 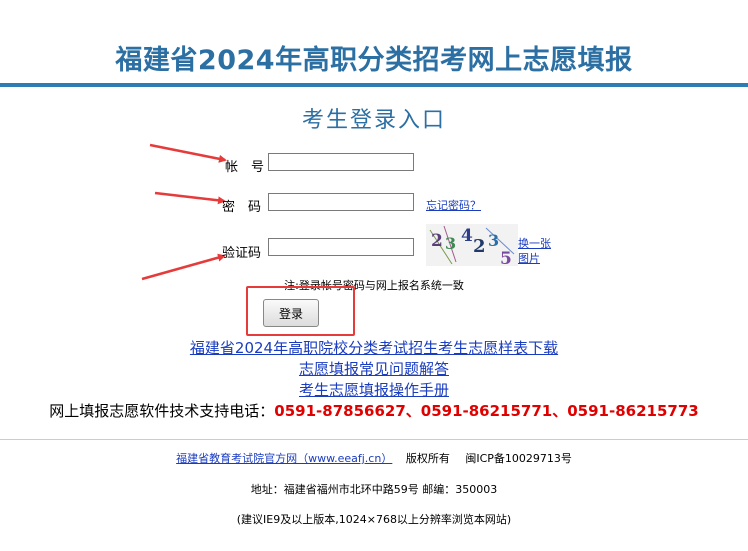 I want to click on forgot-password-link: 忘记密码？, so click(x=453, y=205).